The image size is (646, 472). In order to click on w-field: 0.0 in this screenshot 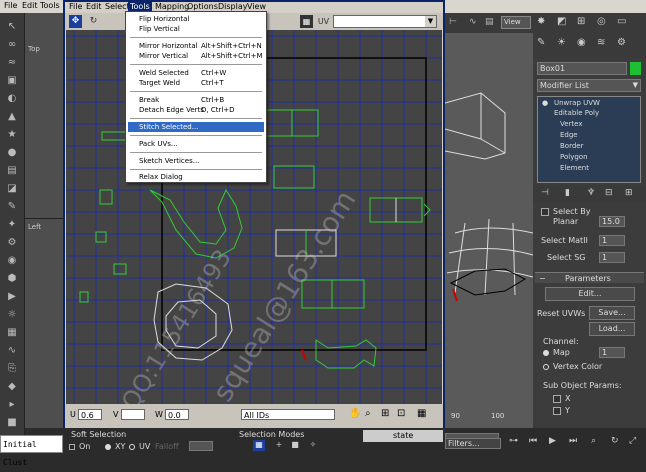, I will do `click(177, 414)`.